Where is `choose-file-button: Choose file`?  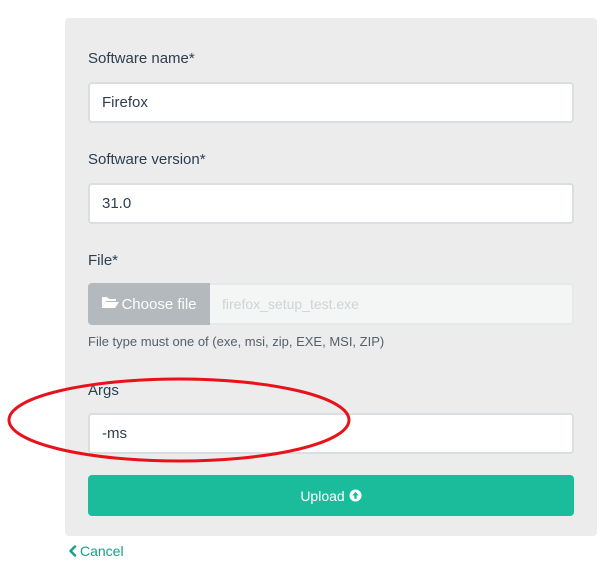 choose-file-button: Choose file is located at coordinates (149, 304).